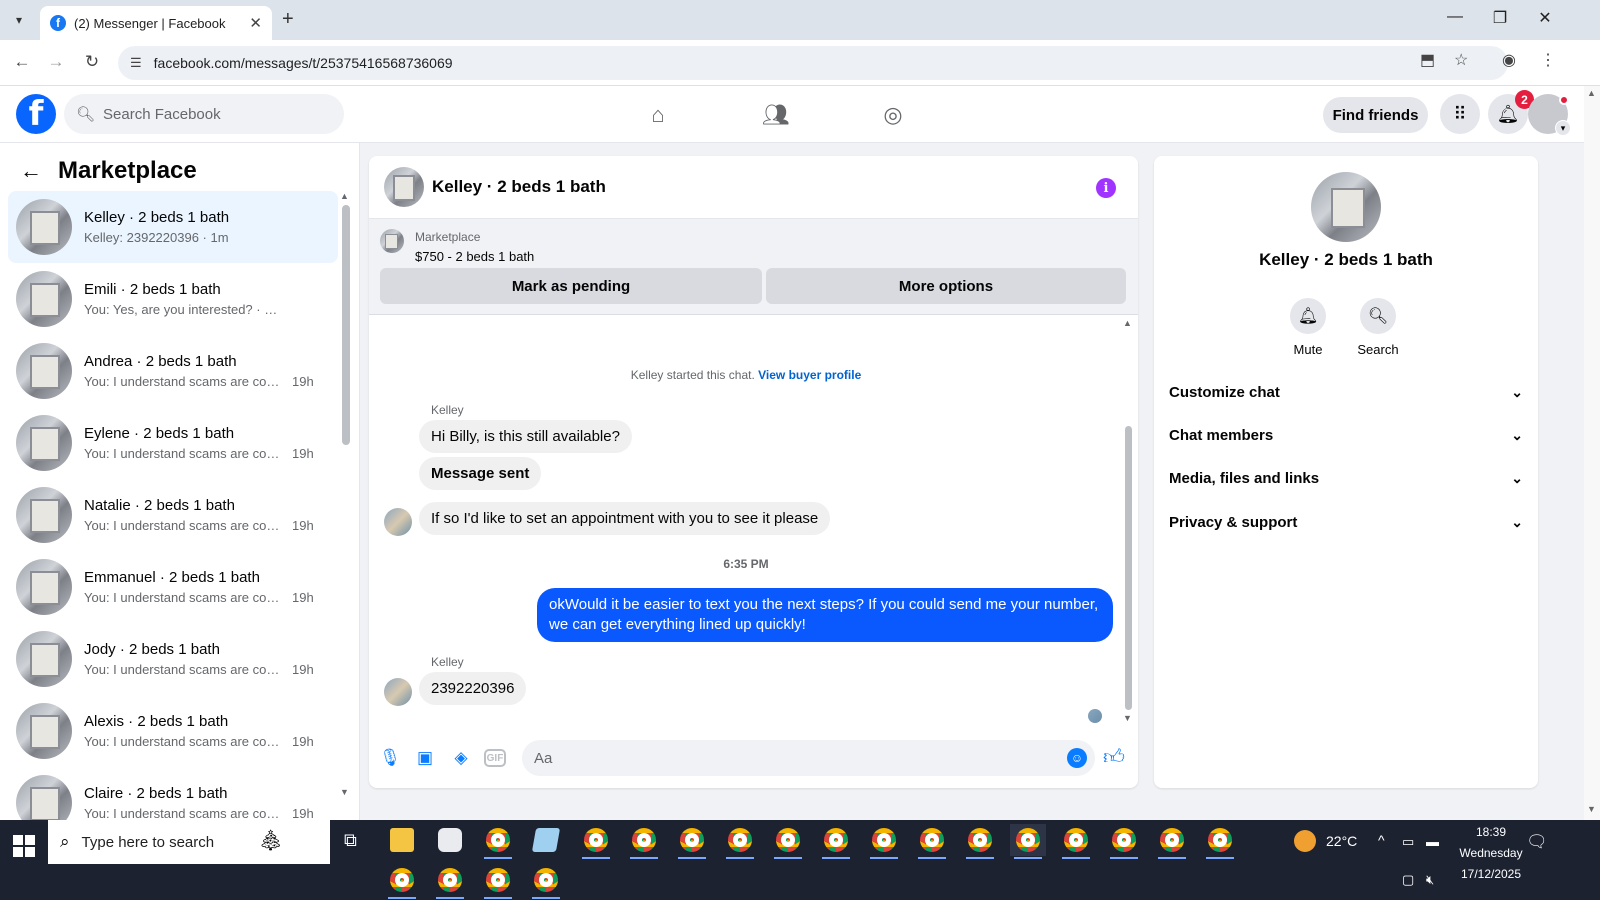  What do you see at coordinates (1549, 115) in the screenshot?
I see `account-avatar: ▾` at bounding box center [1549, 115].